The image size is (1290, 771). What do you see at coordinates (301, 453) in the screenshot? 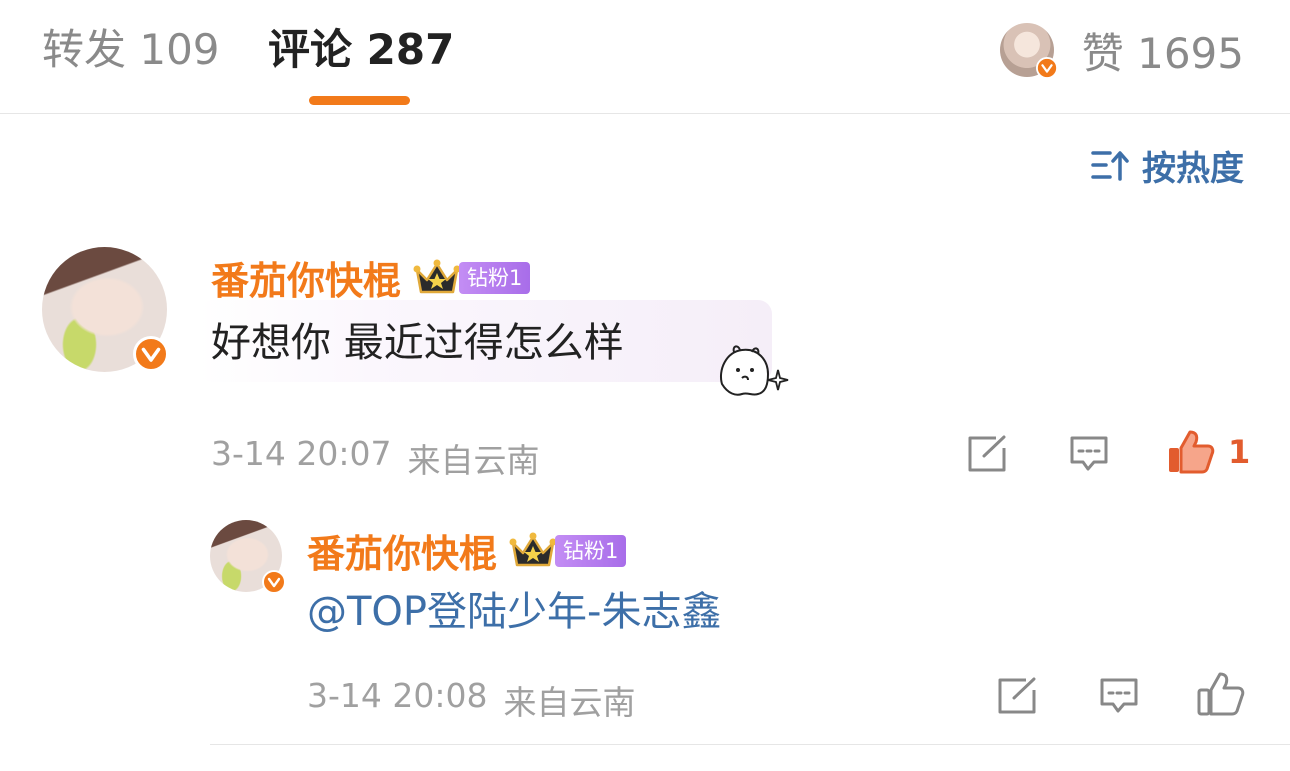
I see `comment-time: 3-14 20:07` at bounding box center [301, 453].